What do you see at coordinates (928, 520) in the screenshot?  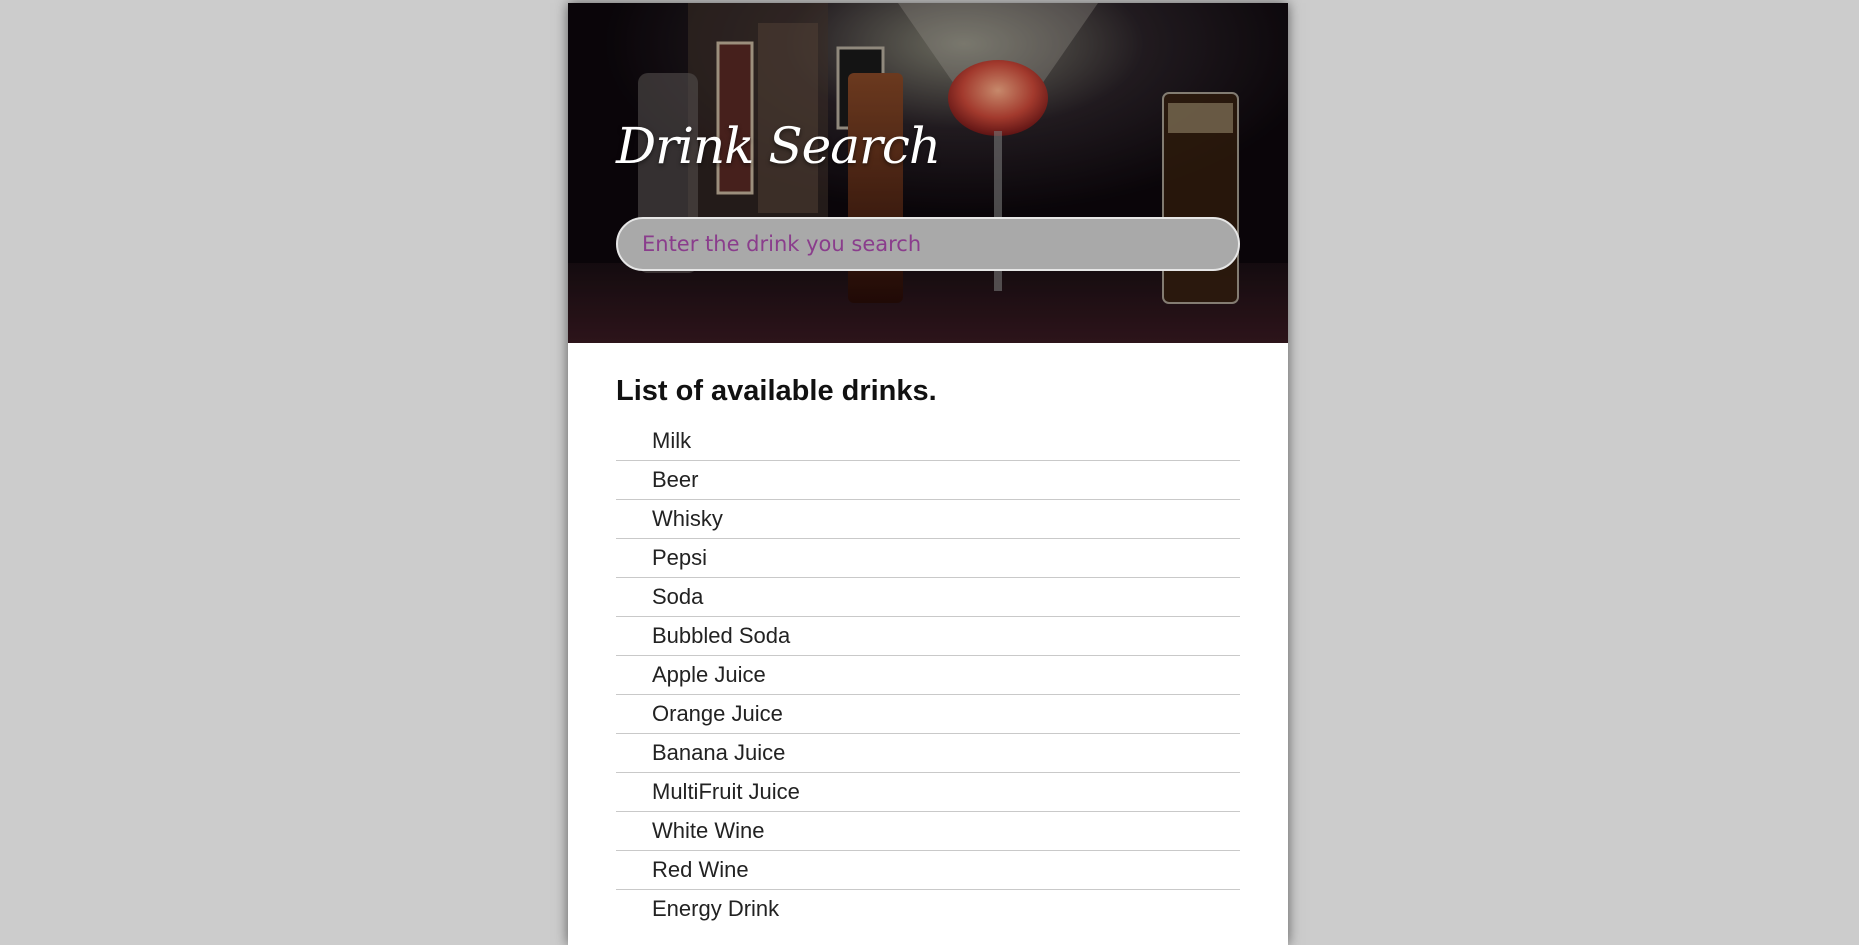 I see `list-item: Whisky` at bounding box center [928, 520].